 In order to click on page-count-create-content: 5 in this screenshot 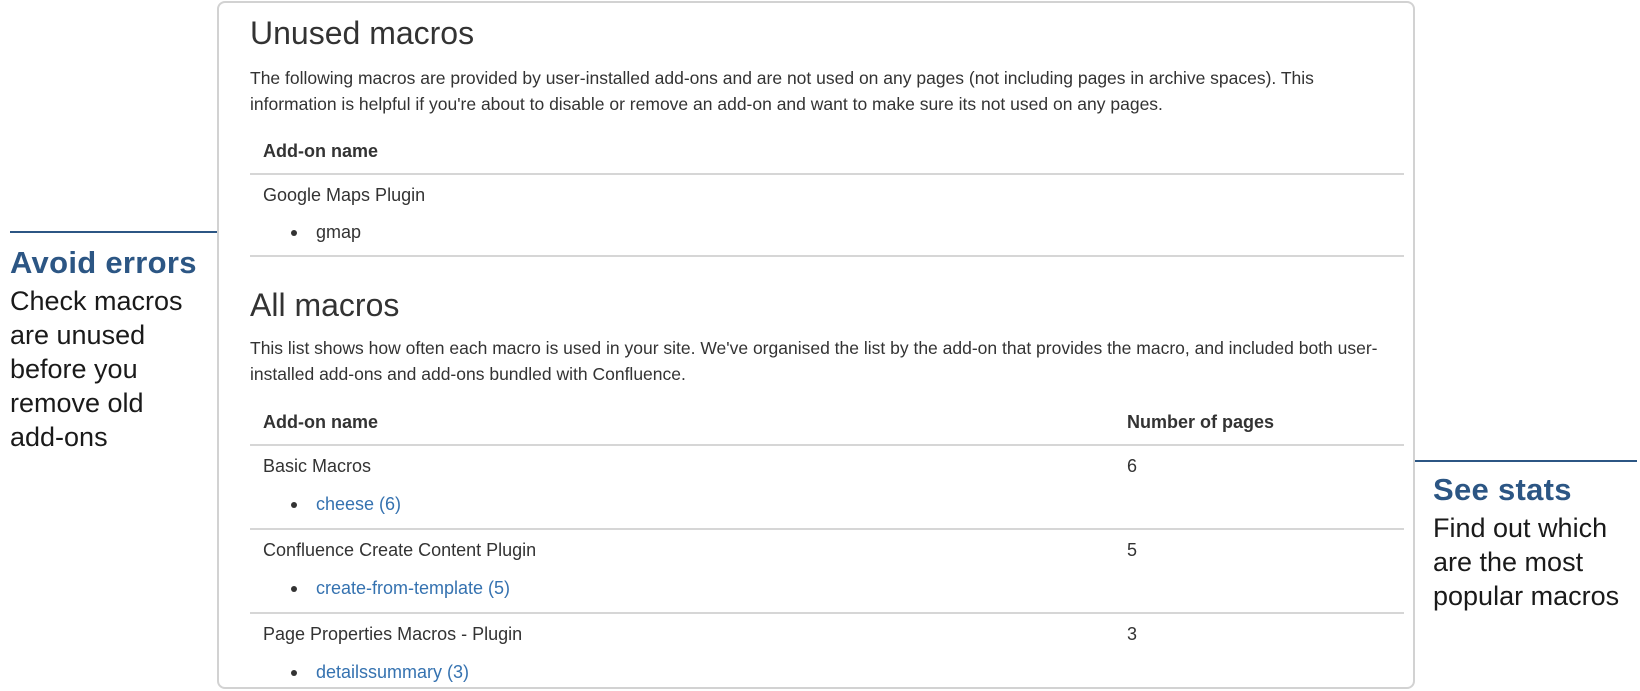, I will do `click(1132, 550)`.